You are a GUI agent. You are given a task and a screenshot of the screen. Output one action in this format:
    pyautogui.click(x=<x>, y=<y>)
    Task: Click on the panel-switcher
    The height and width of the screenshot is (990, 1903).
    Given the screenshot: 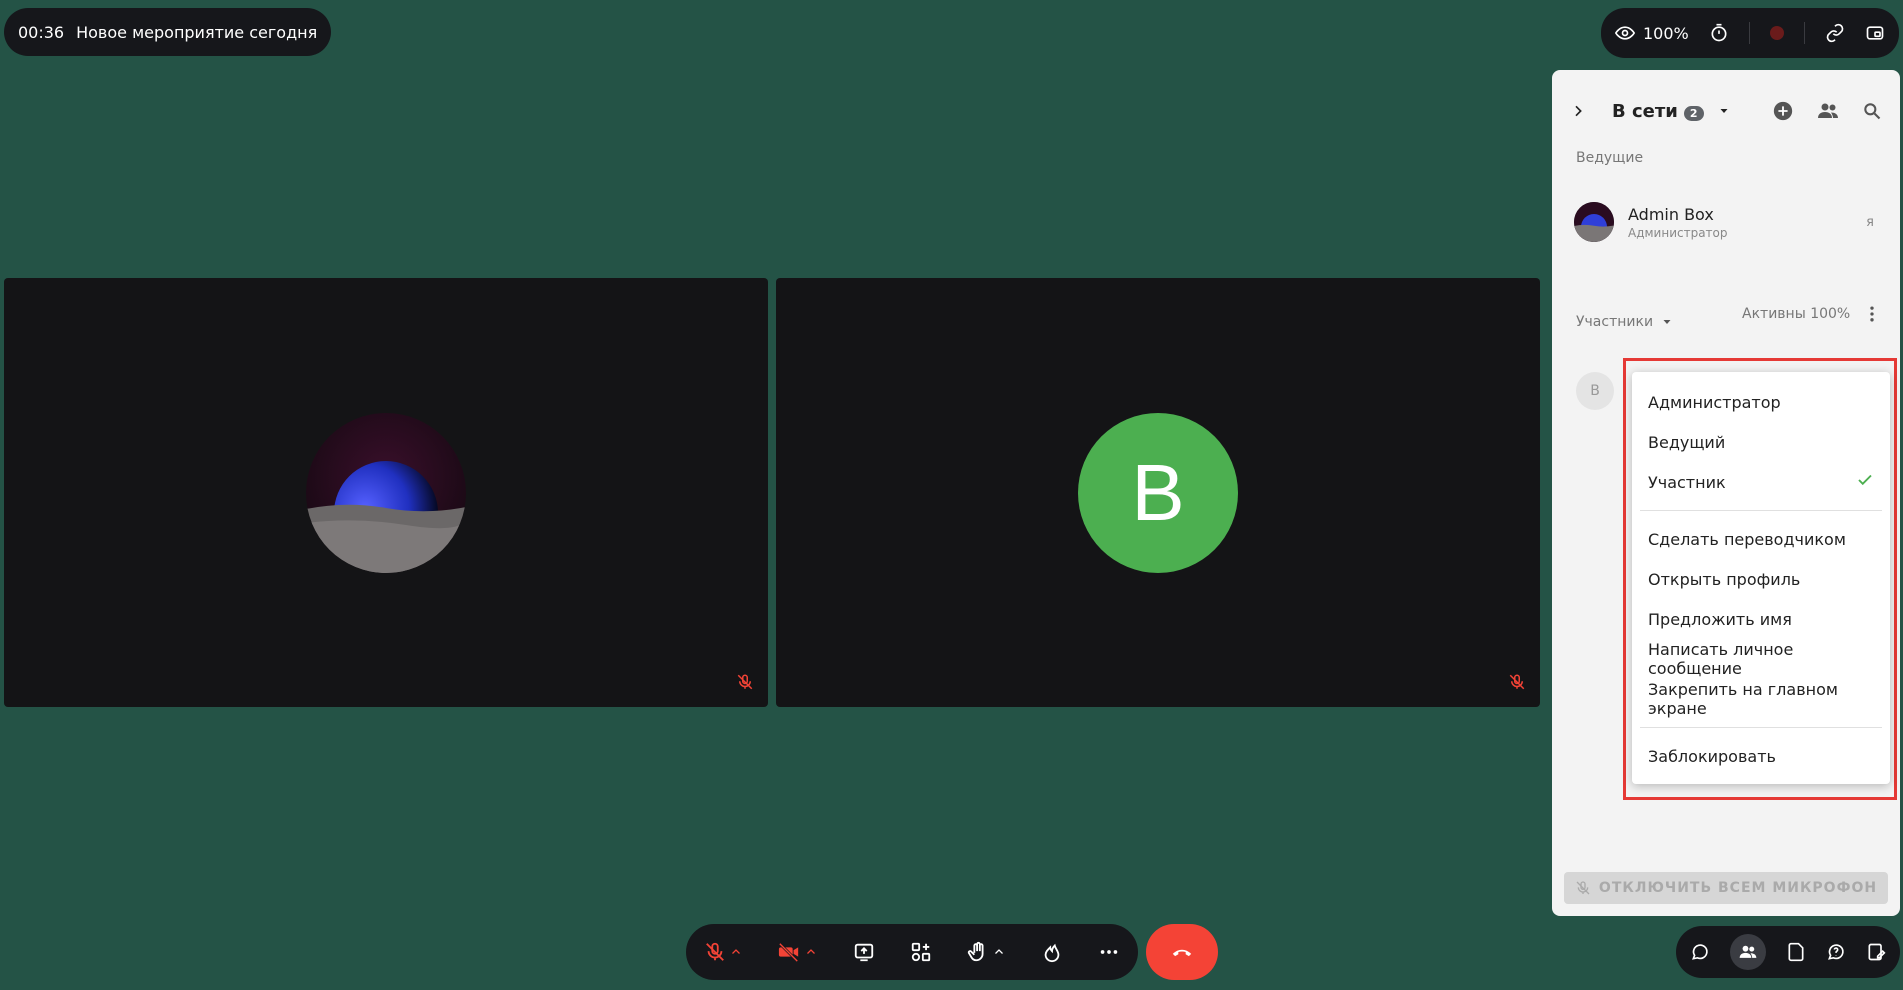 What is the action you would take?
    pyautogui.click(x=1788, y=952)
    